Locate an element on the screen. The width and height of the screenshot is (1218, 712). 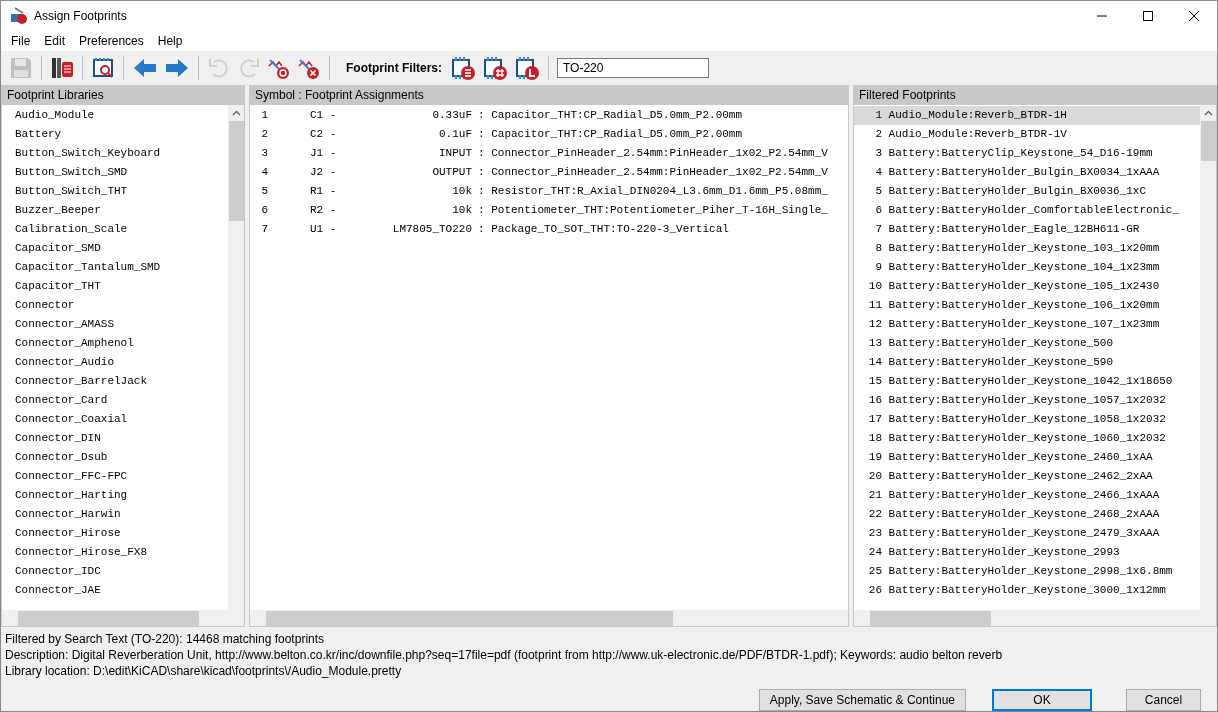
menu-item: Help is located at coordinates (170, 41).